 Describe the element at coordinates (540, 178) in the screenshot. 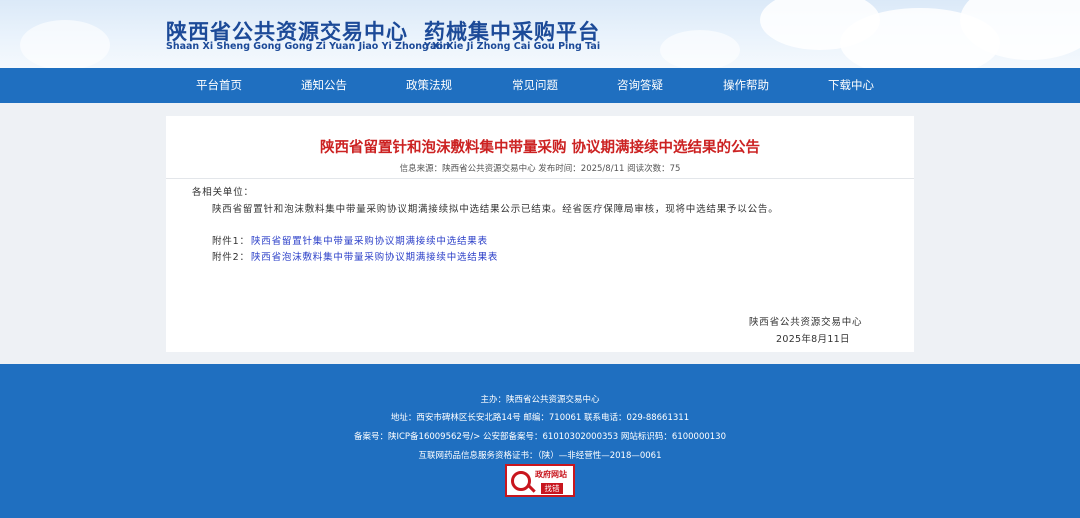

I see `divider` at that location.